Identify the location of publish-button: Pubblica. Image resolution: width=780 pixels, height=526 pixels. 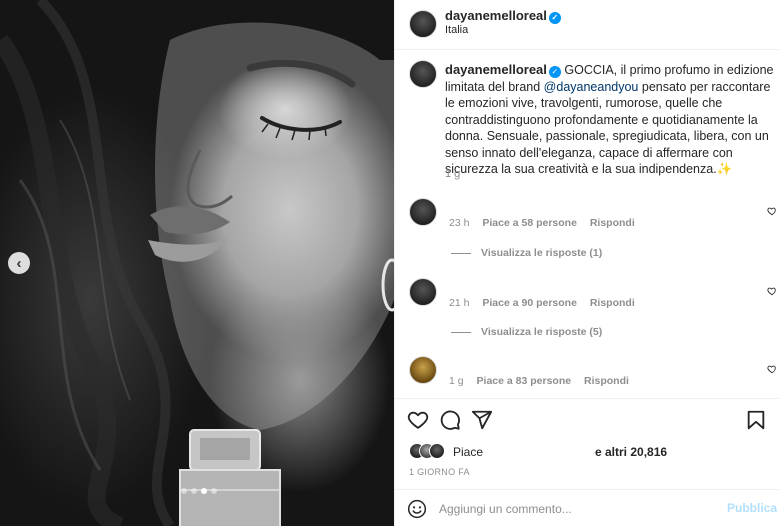
(752, 508).